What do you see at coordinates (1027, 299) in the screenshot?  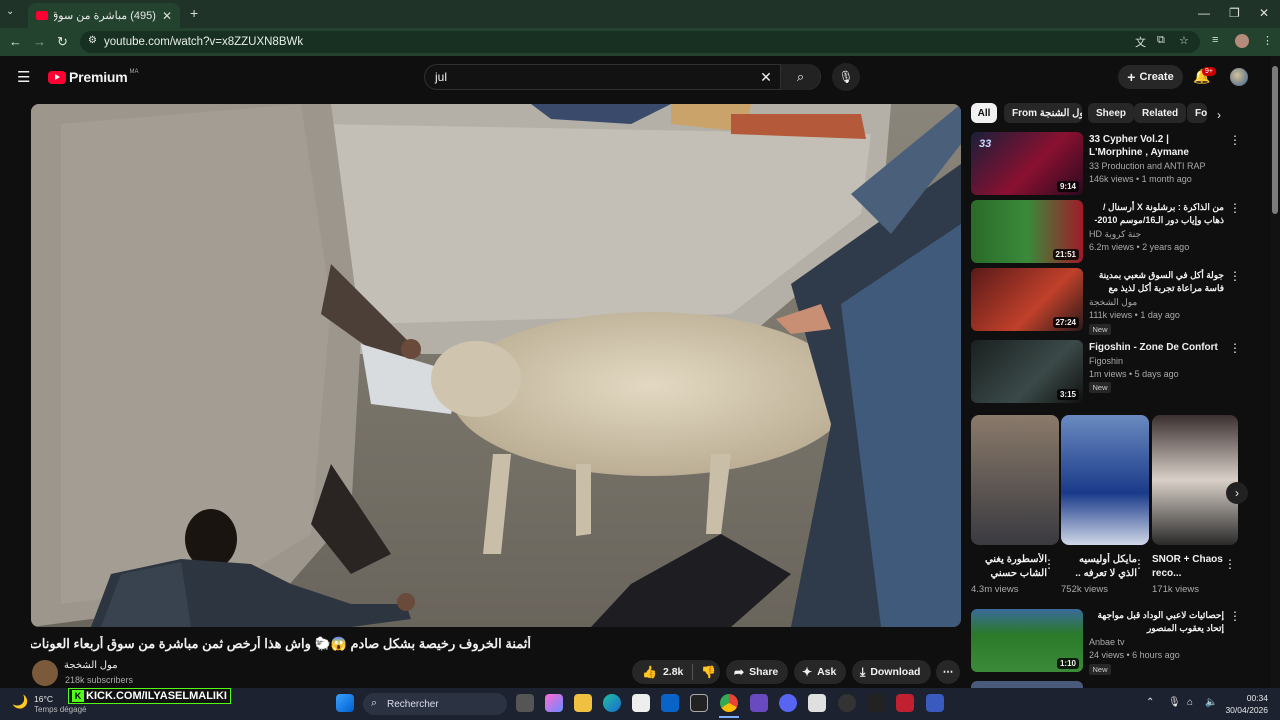 I see `rec-thumbnail: 27:24` at bounding box center [1027, 299].